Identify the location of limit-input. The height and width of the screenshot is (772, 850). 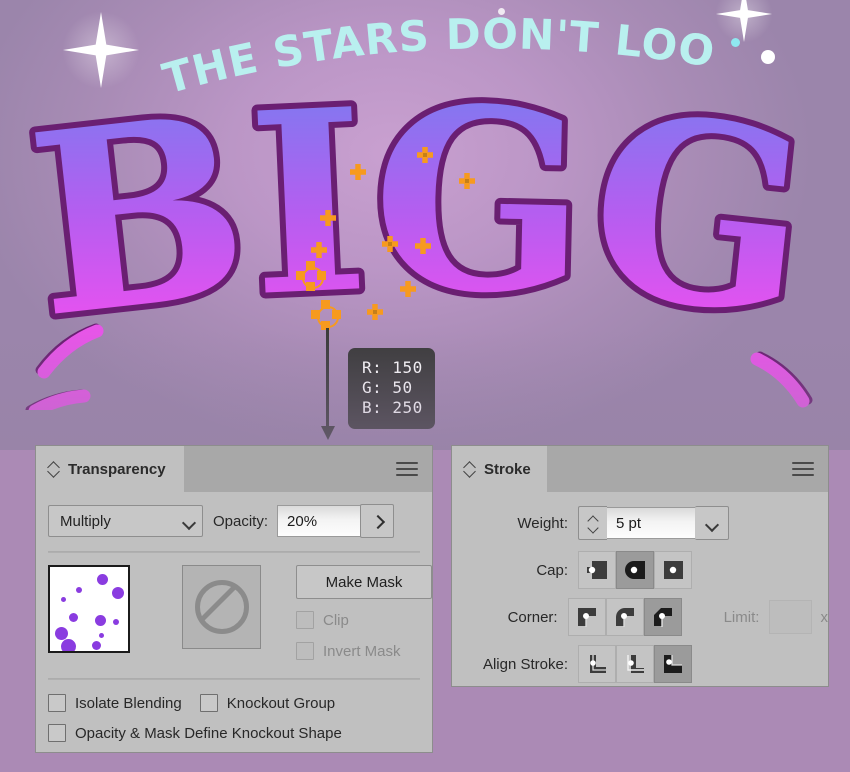
(790, 617).